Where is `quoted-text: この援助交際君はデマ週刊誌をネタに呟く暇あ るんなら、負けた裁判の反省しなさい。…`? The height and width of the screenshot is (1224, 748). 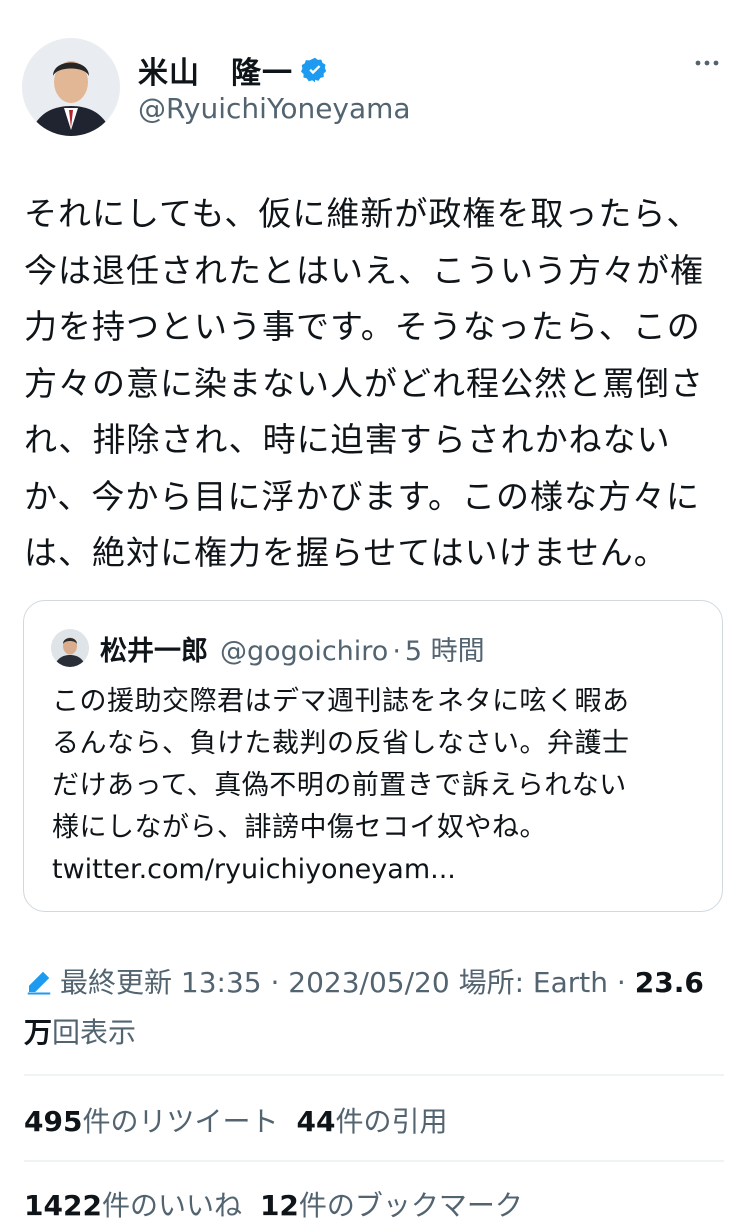 quoted-text: この援助交際君はデマ週刊誌をネタに呟く暇あ るんなら、負けた裁判の反省しなさい。… is located at coordinates (341, 764).